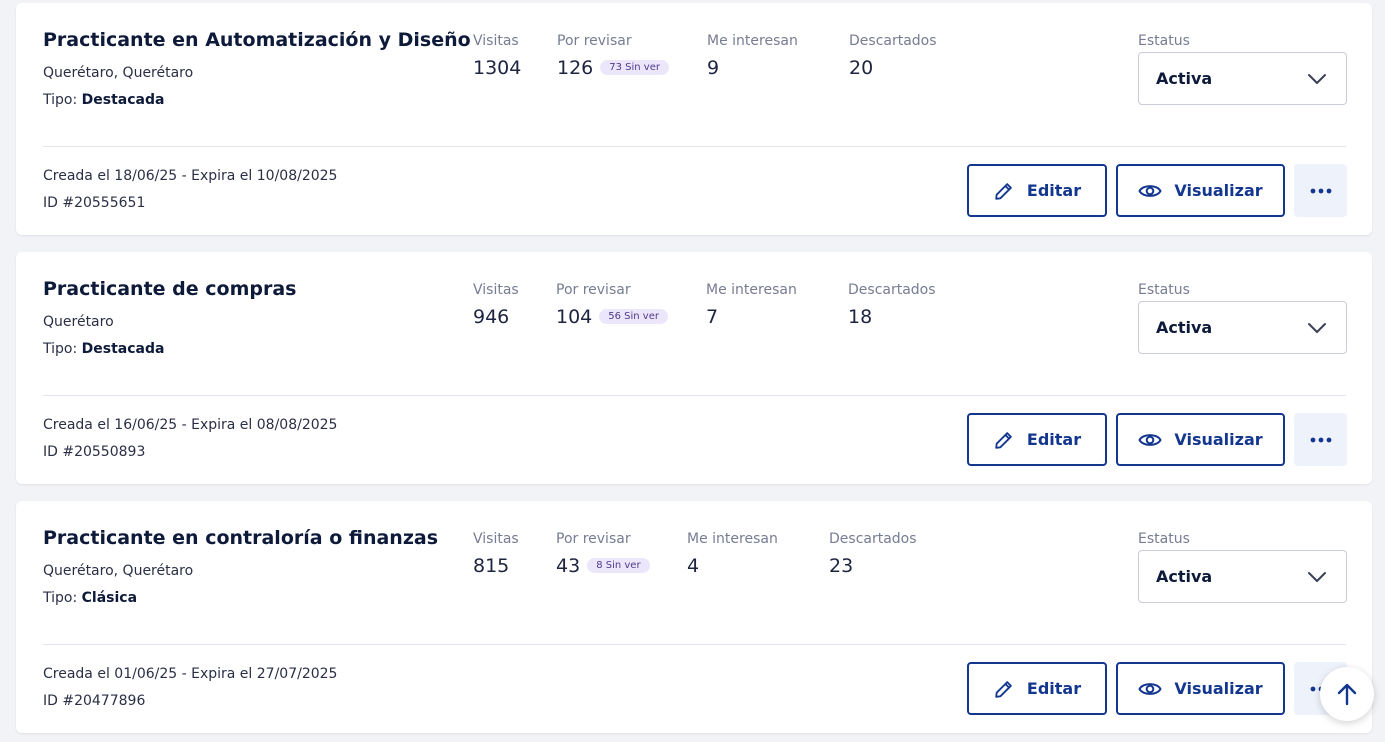 Image resolution: width=1385 pixels, height=742 pixels. What do you see at coordinates (693, 566) in the screenshot?
I see `stat-me-interesan-value: 4` at bounding box center [693, 566].